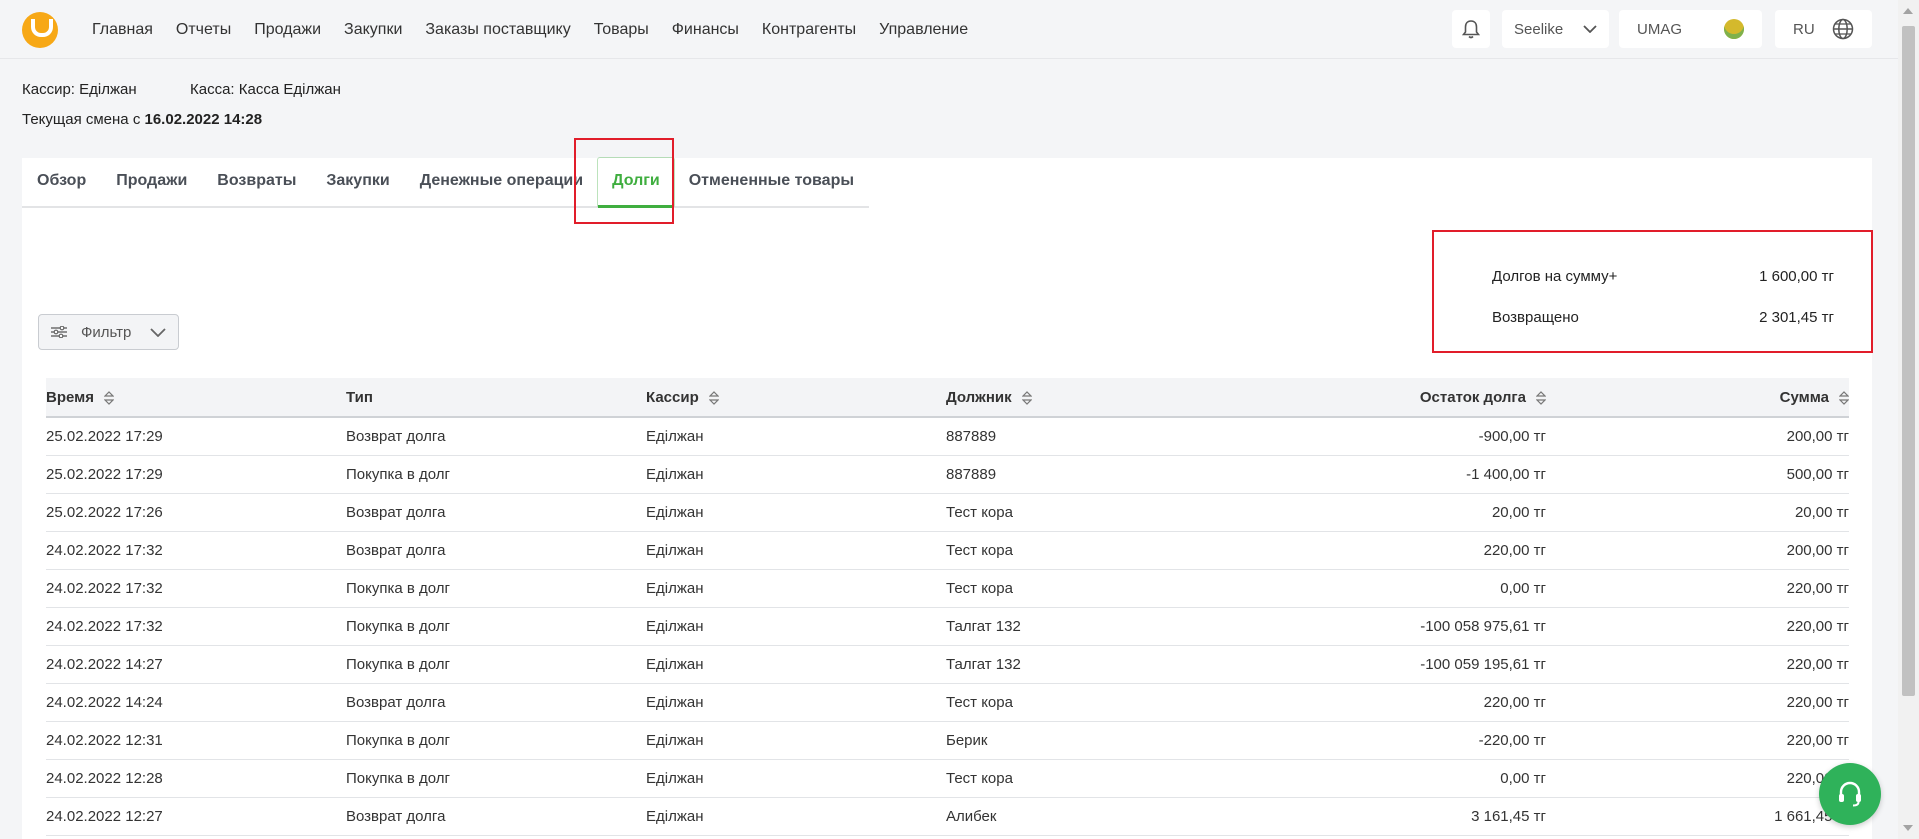 The height and width of the screenshot is (839, 1919). What do you see at coordinates (196, 778) in the screenshot?
I see `cell-time: 24.02.2022 12:28` at bounding box center [196, 778].